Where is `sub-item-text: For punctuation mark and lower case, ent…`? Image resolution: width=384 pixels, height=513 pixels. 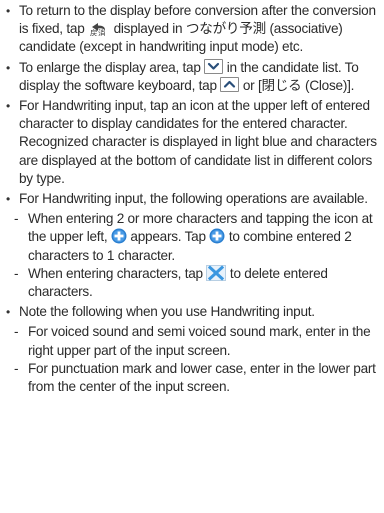
sub-item-text: For punctuation mark and lower case, ent… is located at coordinates (202, 377).